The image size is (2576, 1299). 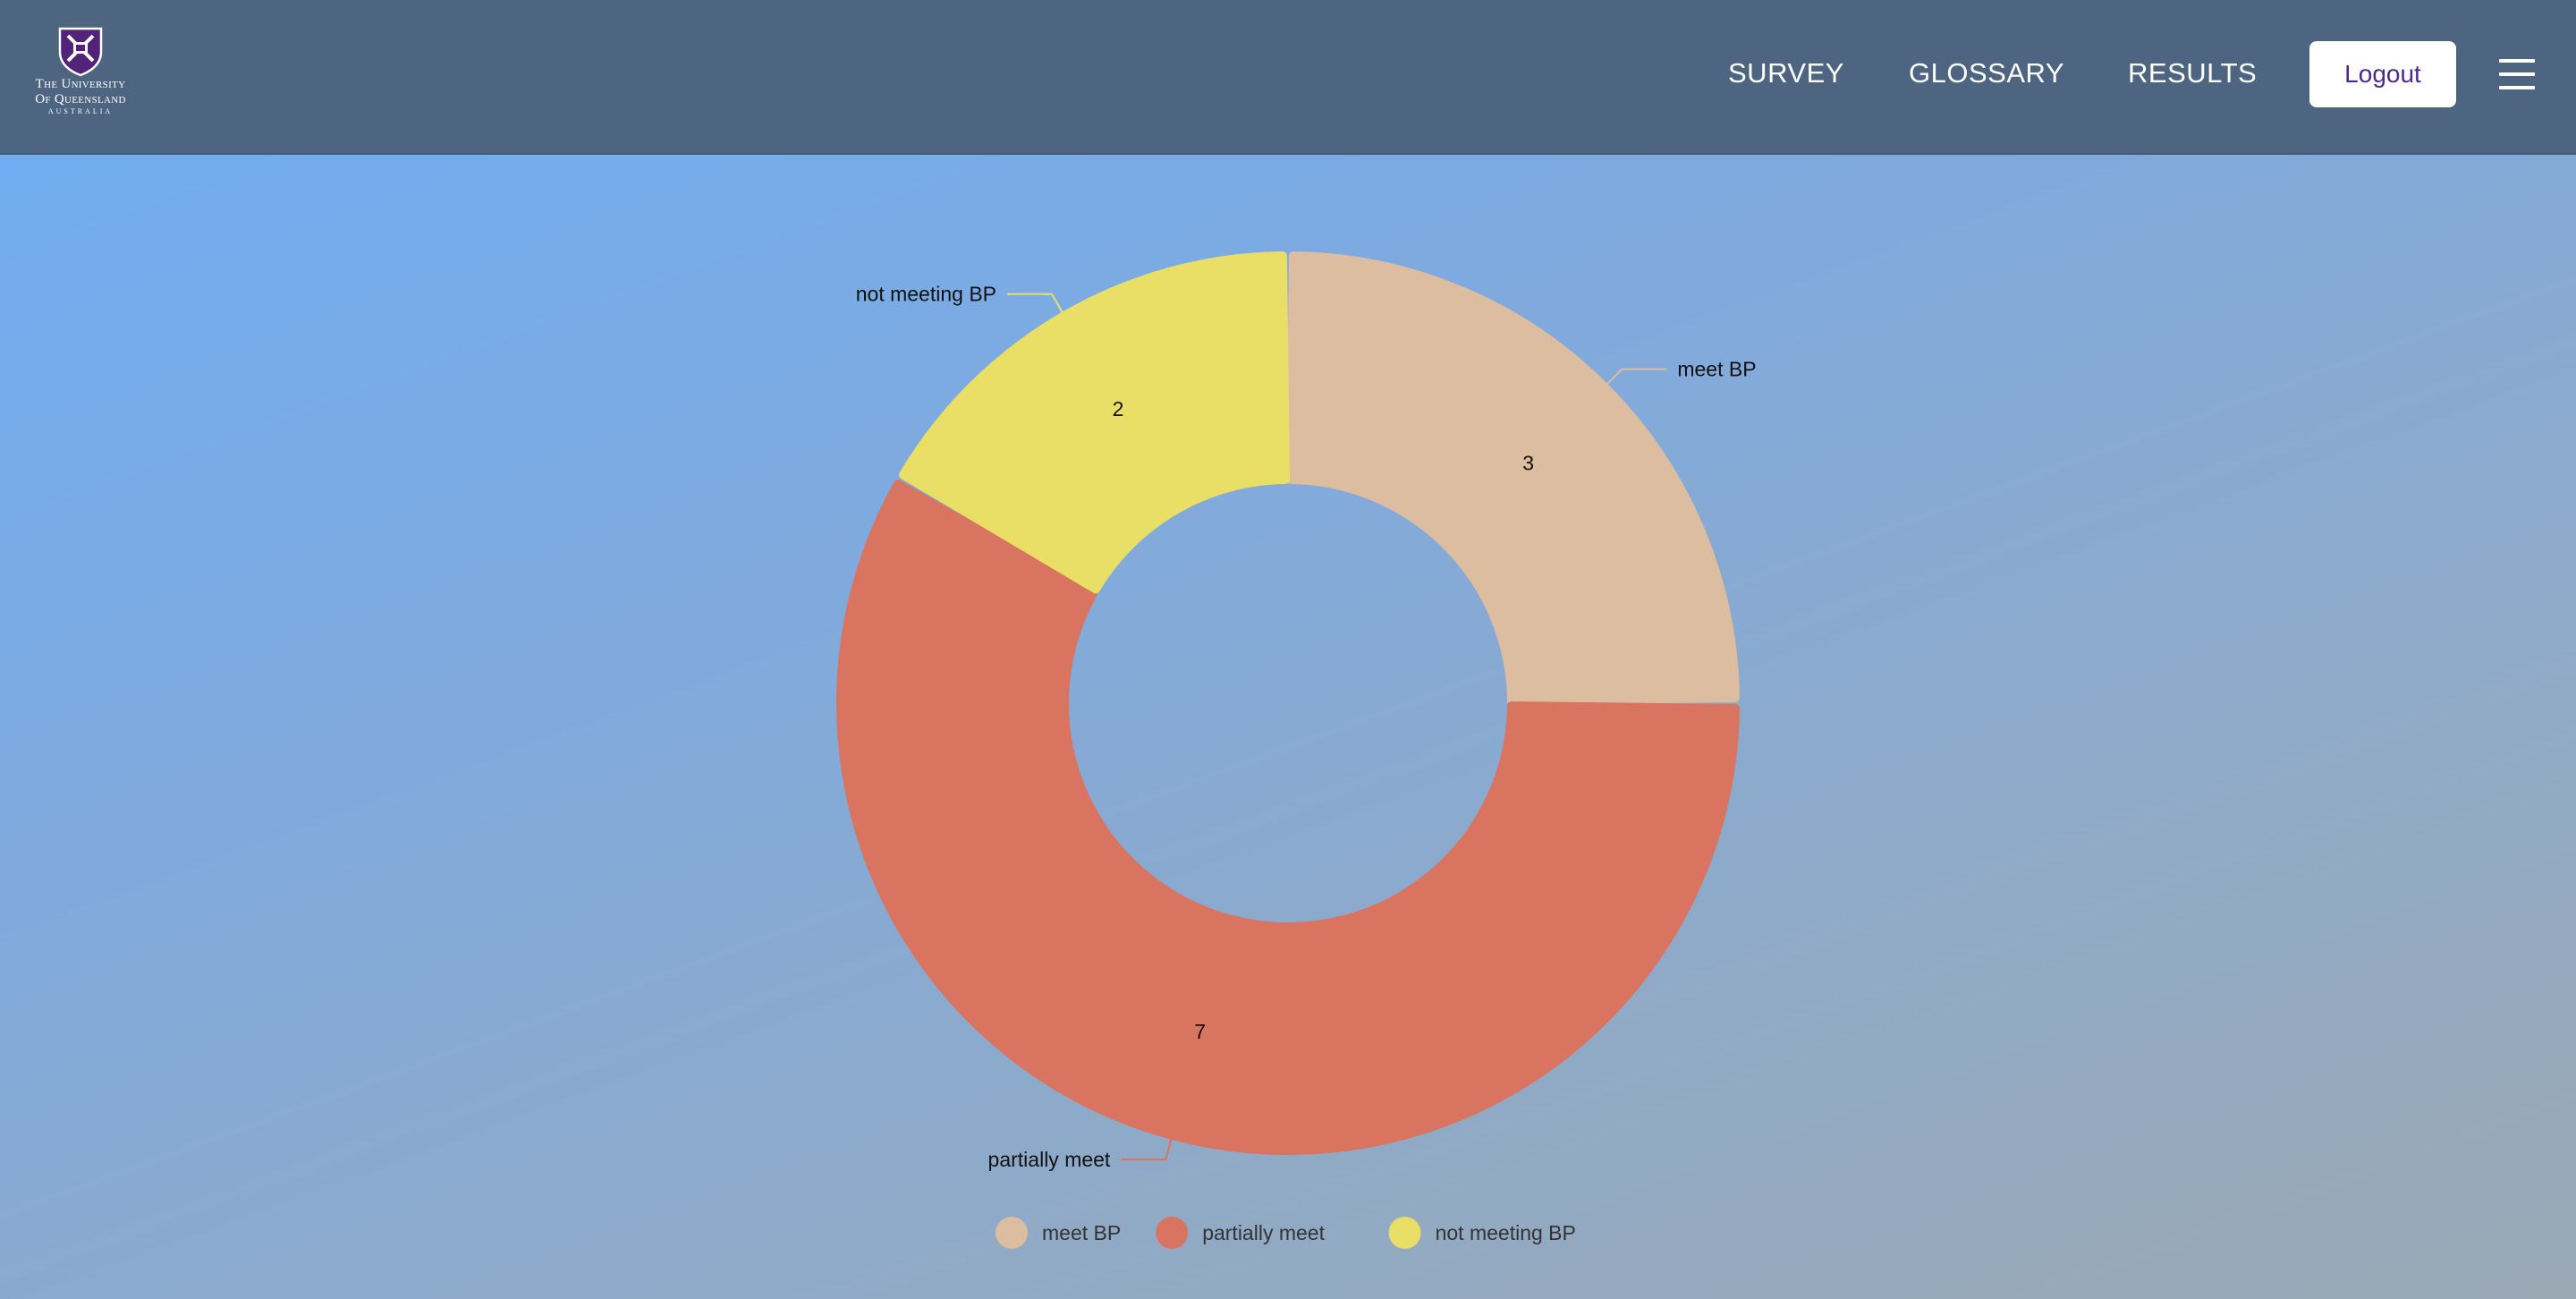 I want to click on leader-line-meet-bp, so click(x=1635, y=378).